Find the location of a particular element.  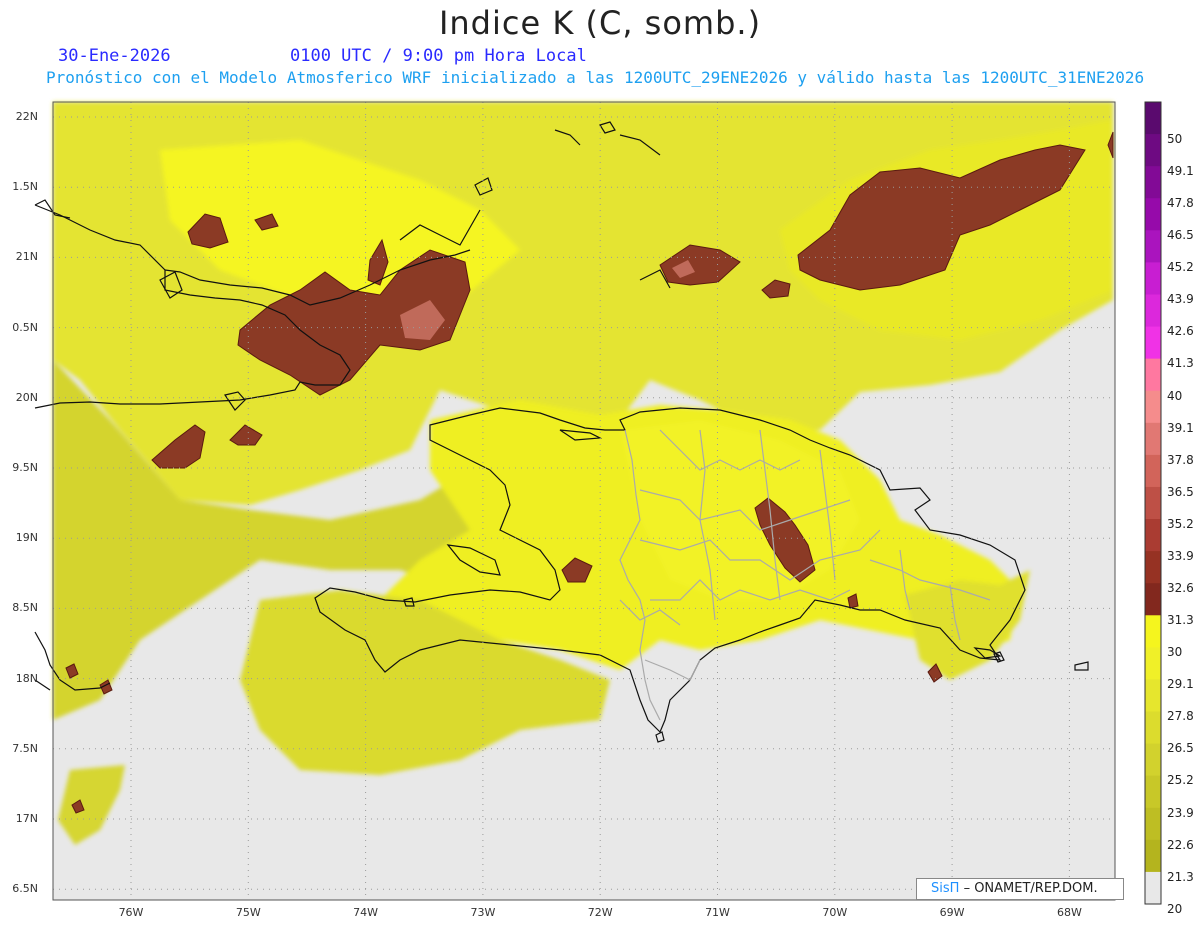

color-scale-label: 30 is located at coordinates (1175, 652).